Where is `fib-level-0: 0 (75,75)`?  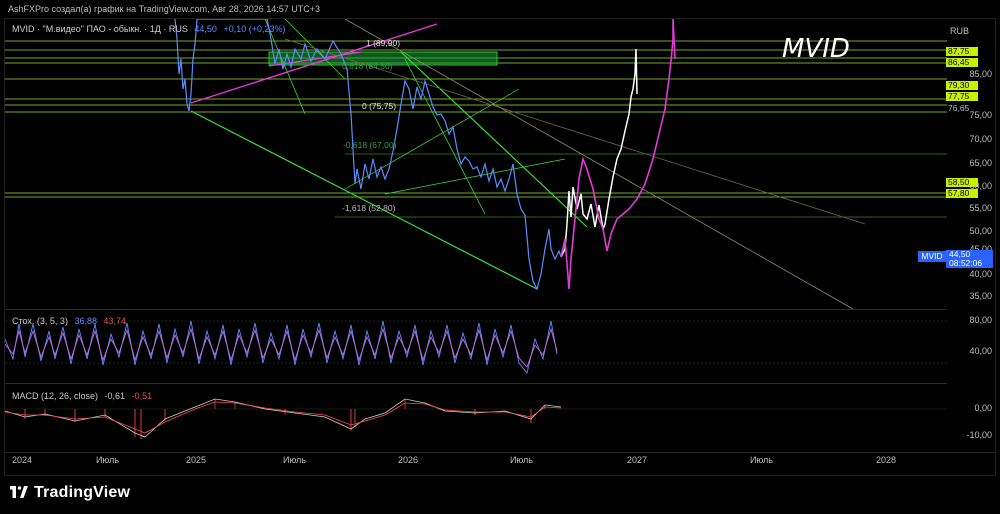
fib-level-0: 0 (75,75) is located at coordinates (379, 106).